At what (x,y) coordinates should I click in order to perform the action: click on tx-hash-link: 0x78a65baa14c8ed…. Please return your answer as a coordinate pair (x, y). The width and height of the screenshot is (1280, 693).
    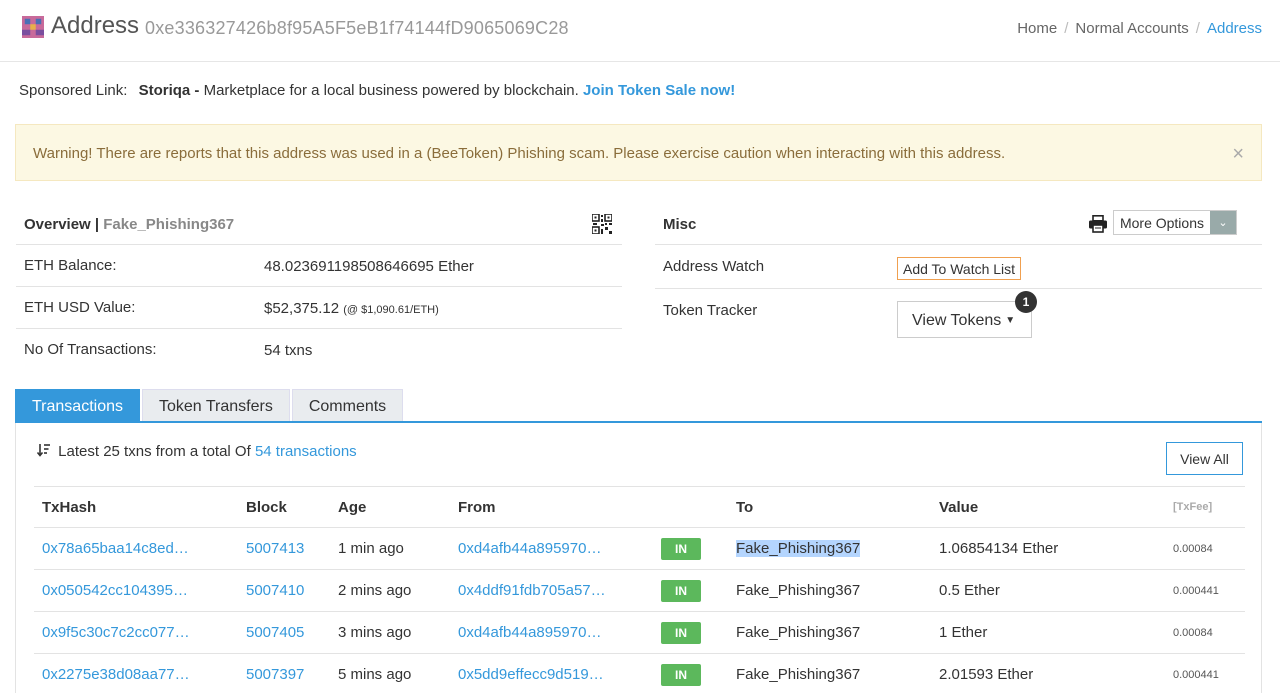
    Looking at the image, I should click on (136, 548).